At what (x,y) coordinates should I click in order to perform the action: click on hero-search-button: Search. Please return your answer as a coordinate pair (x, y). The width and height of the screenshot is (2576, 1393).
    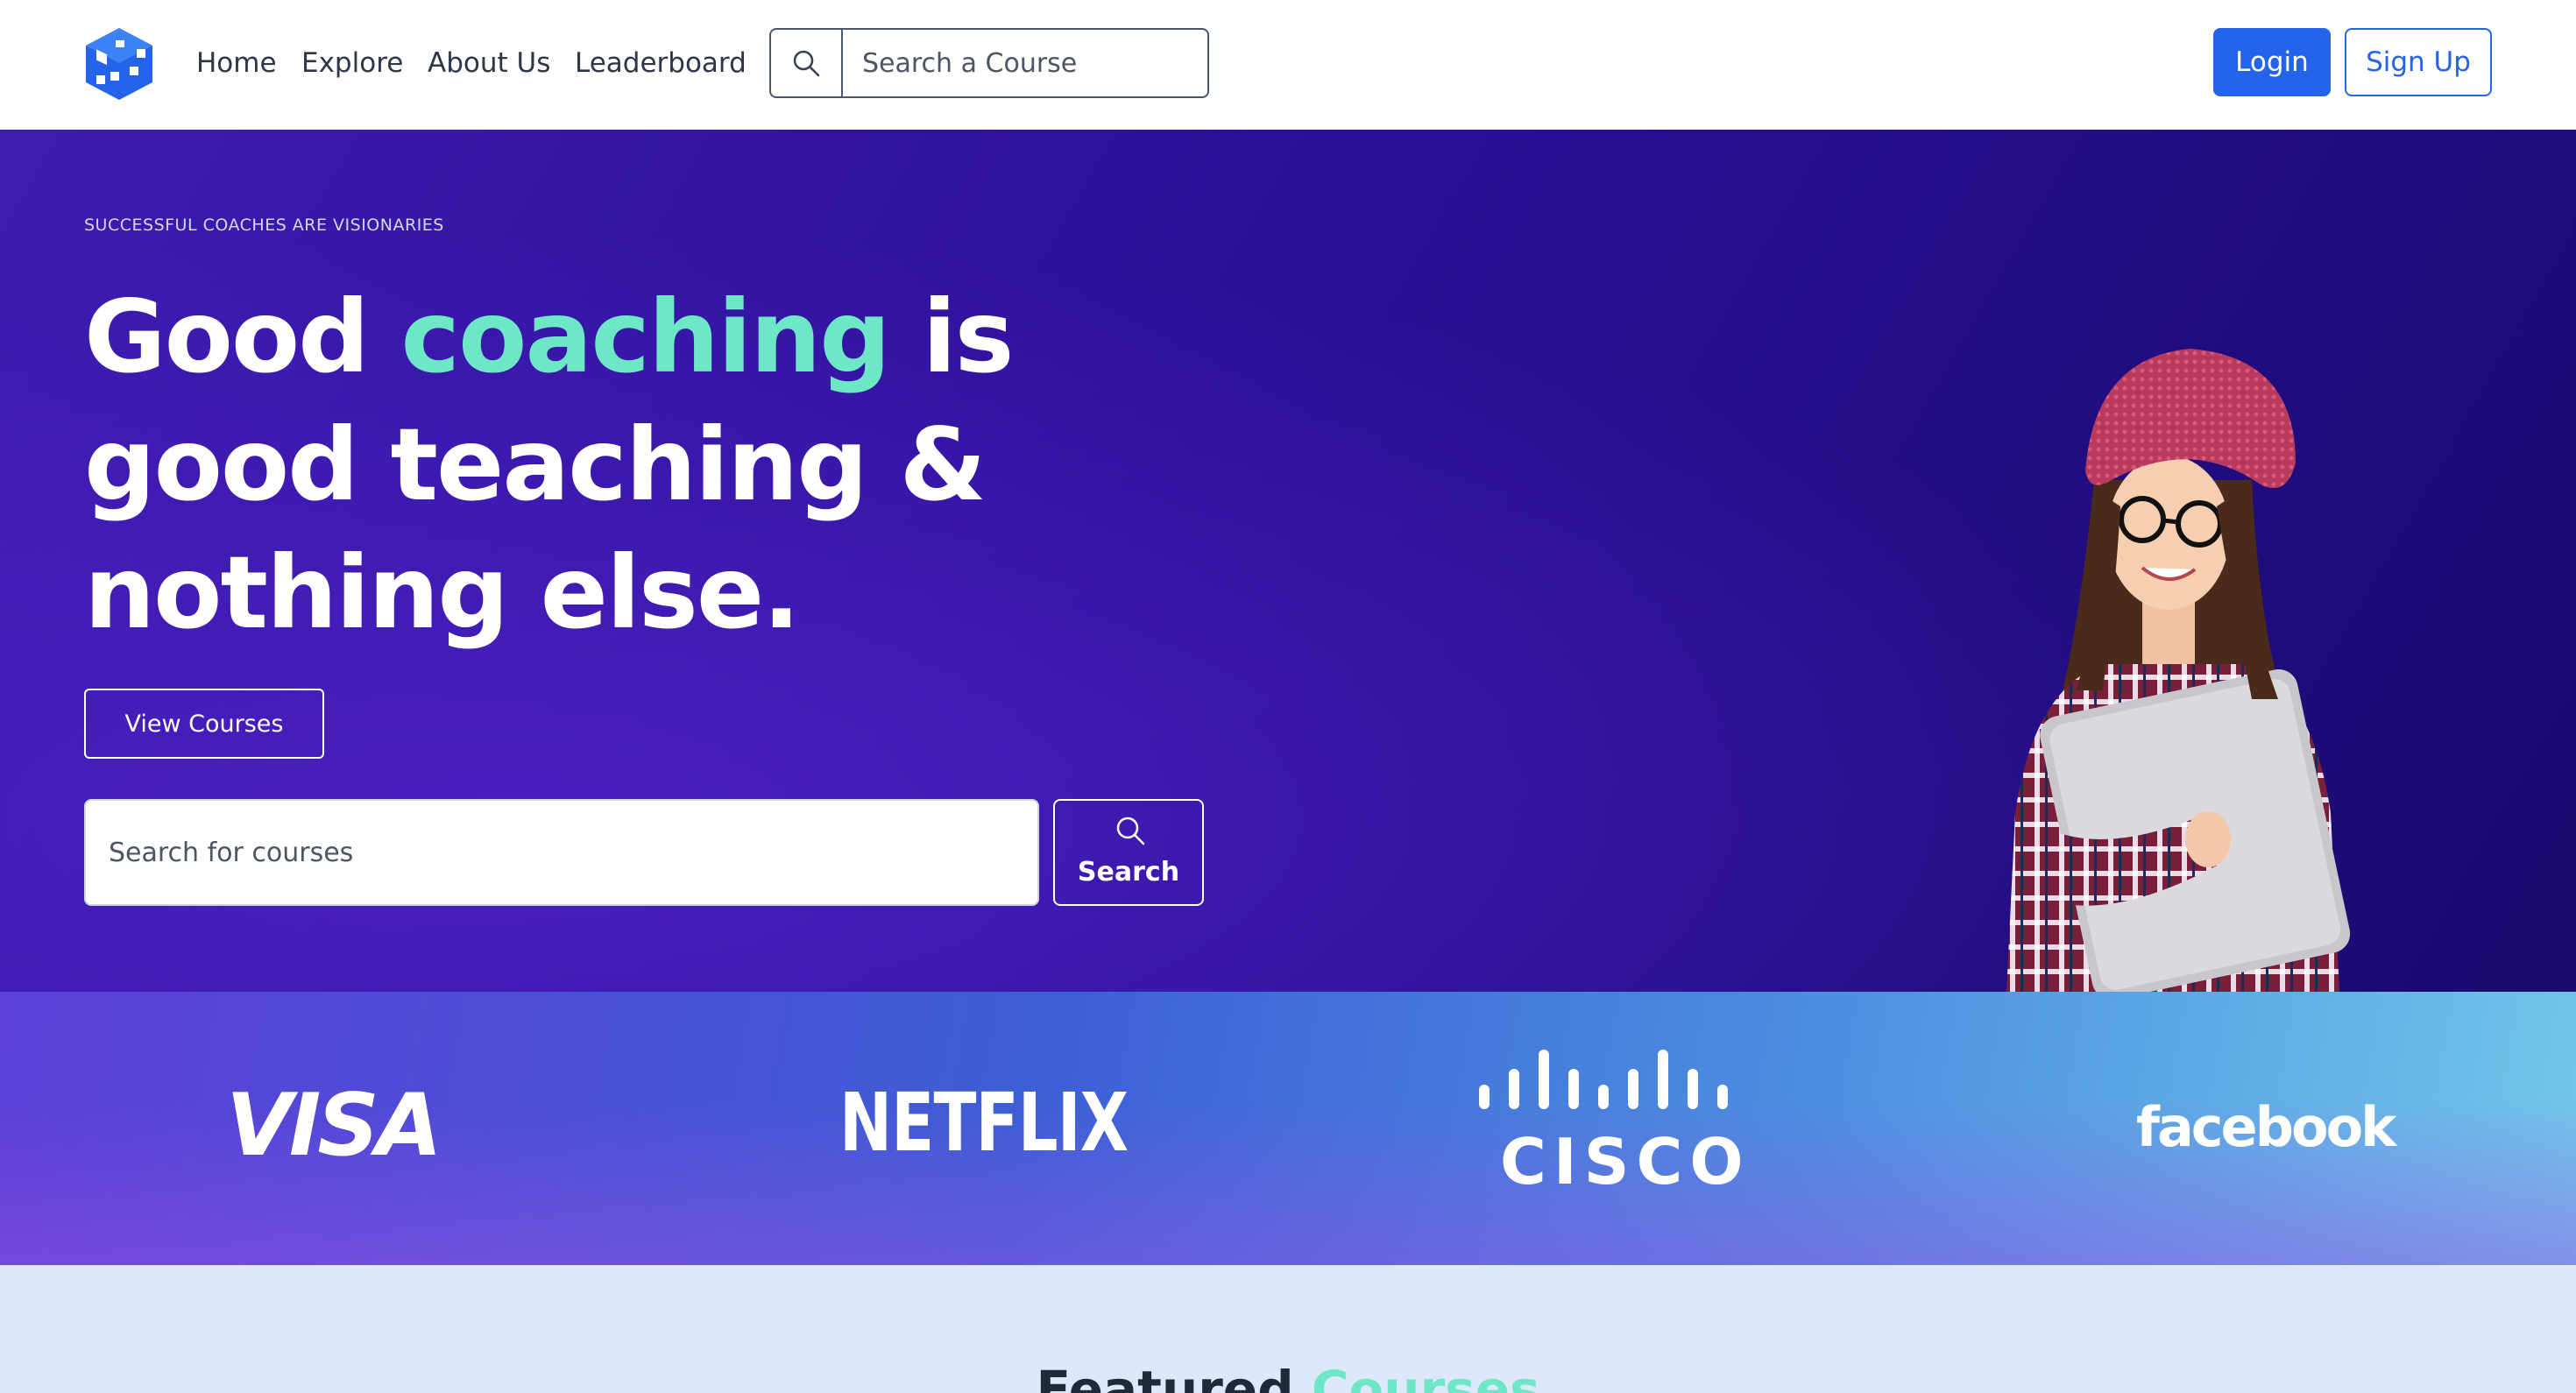
    Looking at the image, I should click on (1128, 853).